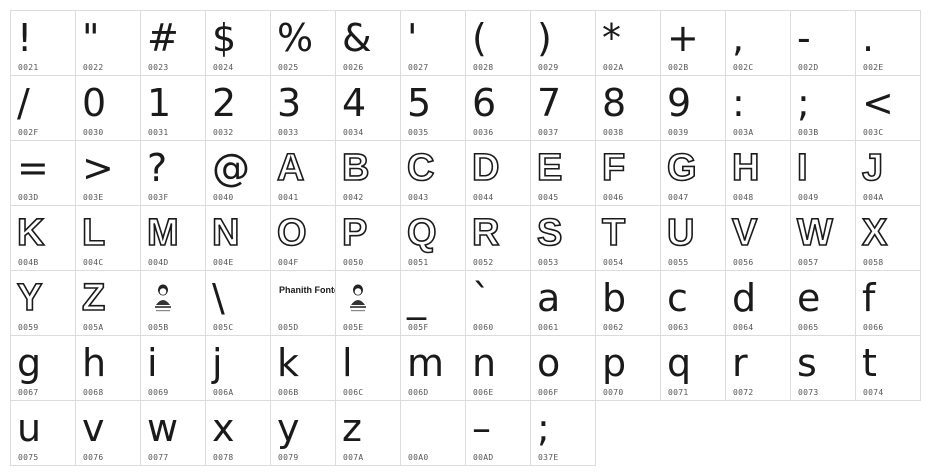 This screenshot has height=475, width=930. Describe the element at coordinates (173, 43) in the screenshot. I see `glyph-cell: #0023` at that location.